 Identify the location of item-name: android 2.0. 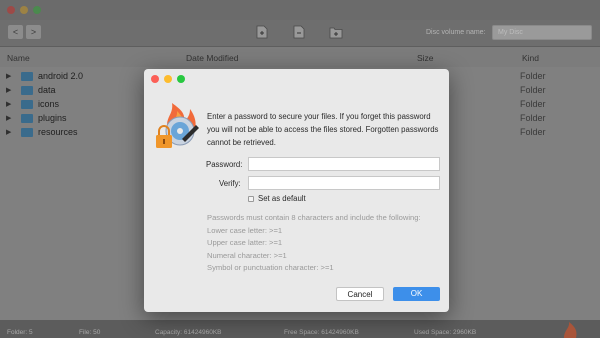
(61, 76).